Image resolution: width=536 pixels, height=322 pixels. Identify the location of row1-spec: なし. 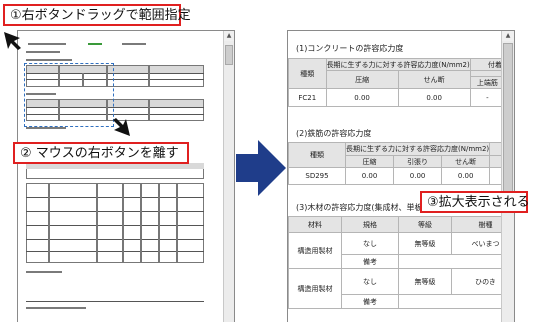
(370, 243).